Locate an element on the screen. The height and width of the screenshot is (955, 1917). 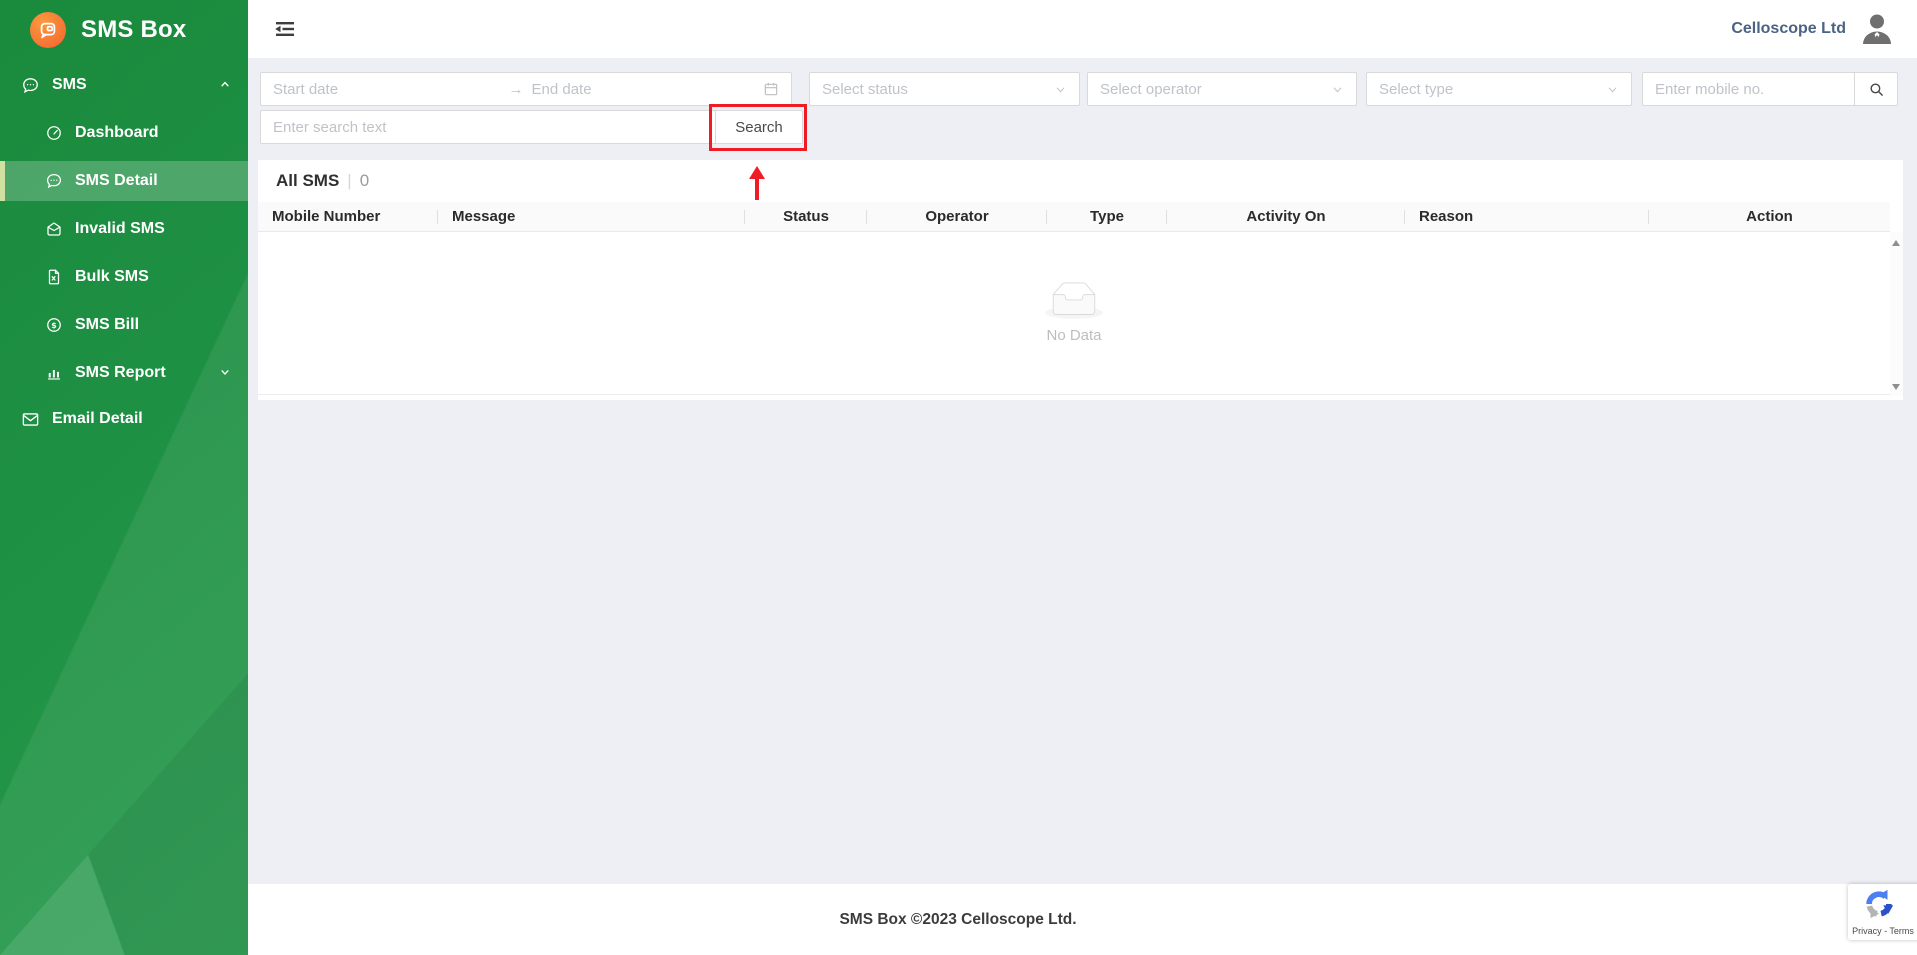
menu-fold-icon is located at coordinates (284, 29).